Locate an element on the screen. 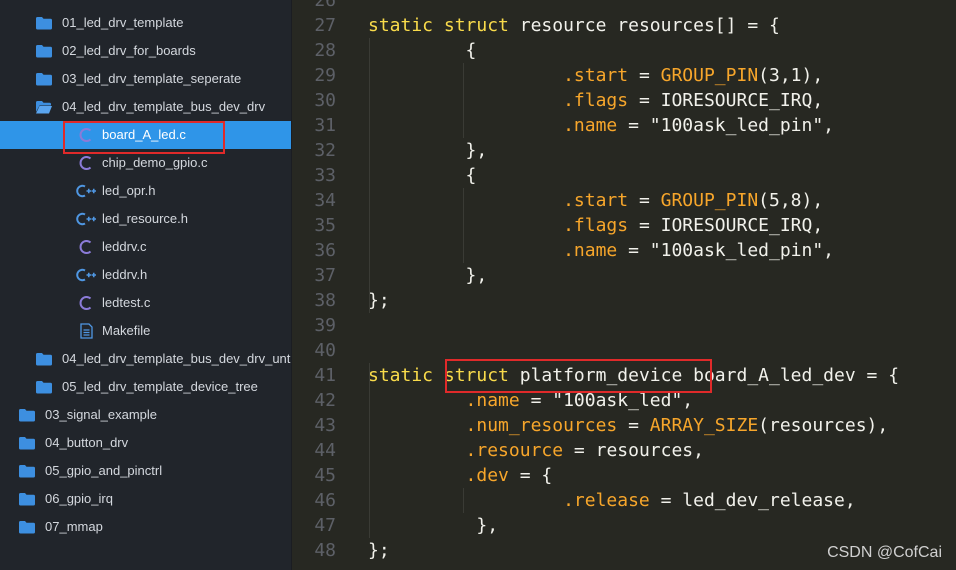 The height and width of the screenshot is (570, 956). line-number: 45 is located at coordinates (325, 475).